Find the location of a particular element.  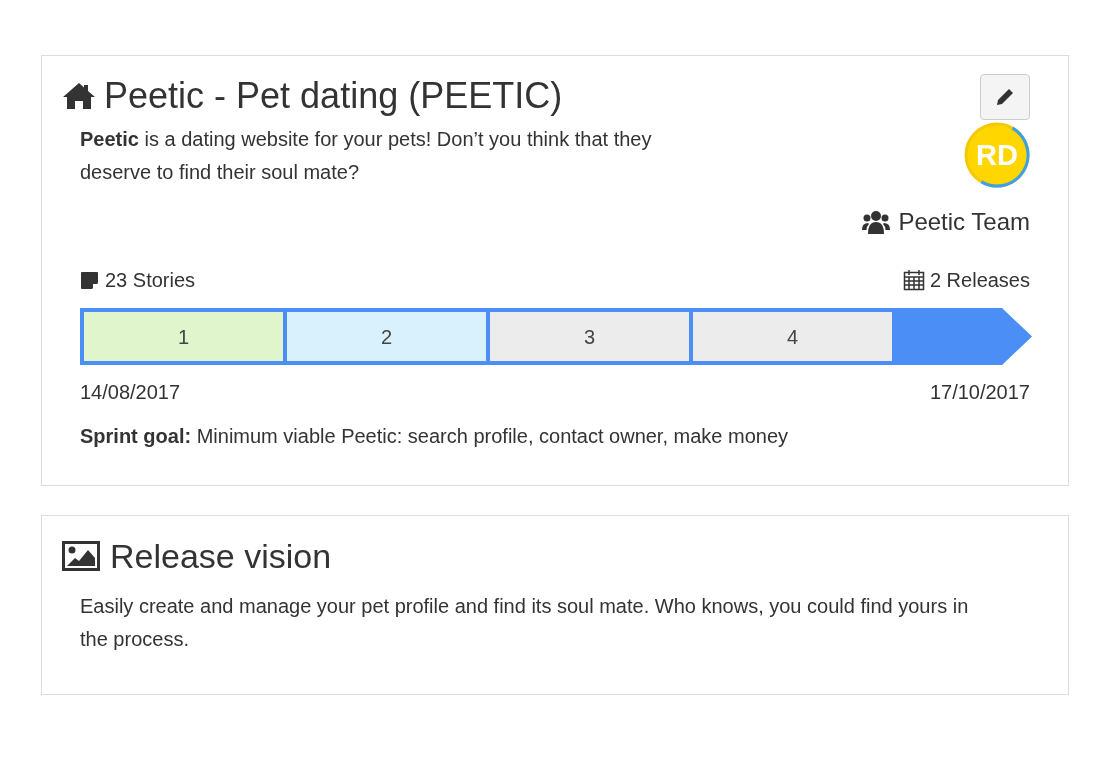

calendar-icon is located at coordinates (913, 280).